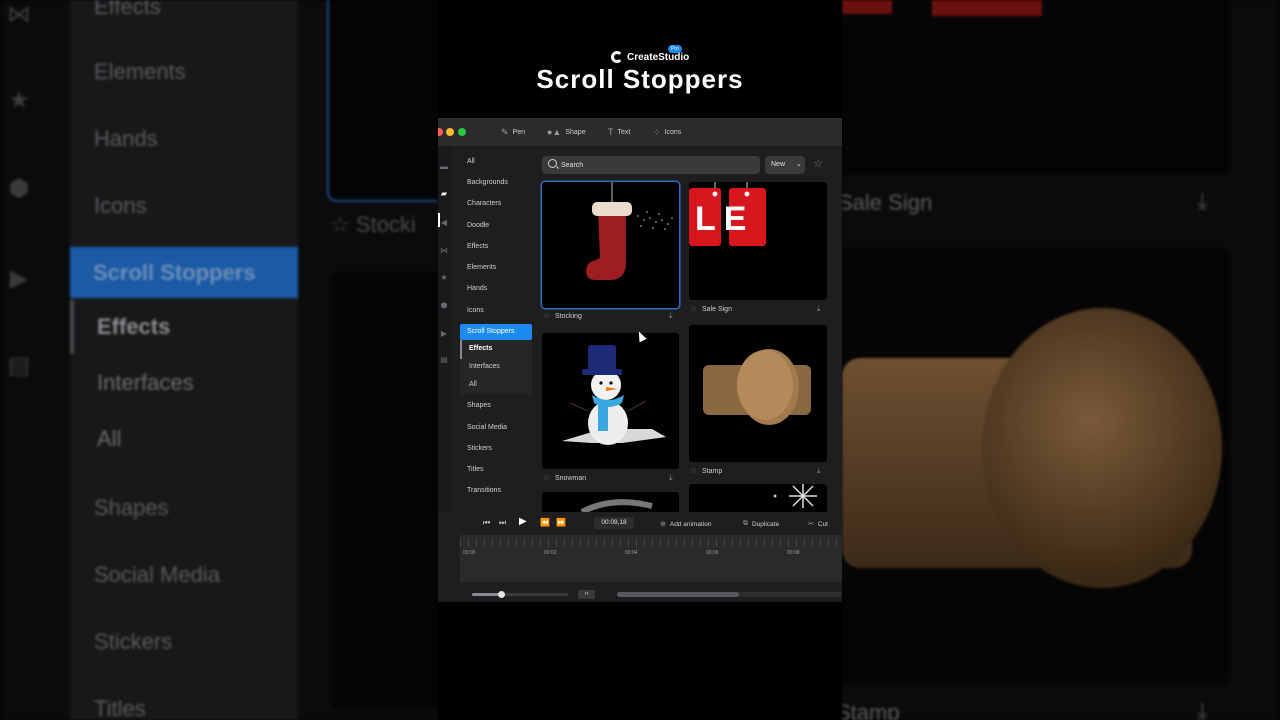 This screenshot has height=720, width=1280. I want to click on bg-bowtie-icon: ⋈, so click(19, 14).